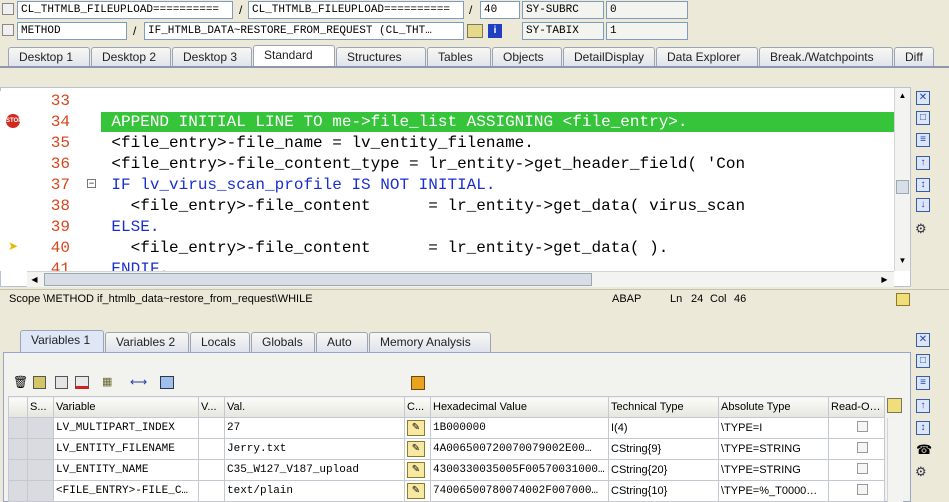 The width and height of the screenshot is (949, 502). I want to click on headset-icon: ☎, so click(924, 450).